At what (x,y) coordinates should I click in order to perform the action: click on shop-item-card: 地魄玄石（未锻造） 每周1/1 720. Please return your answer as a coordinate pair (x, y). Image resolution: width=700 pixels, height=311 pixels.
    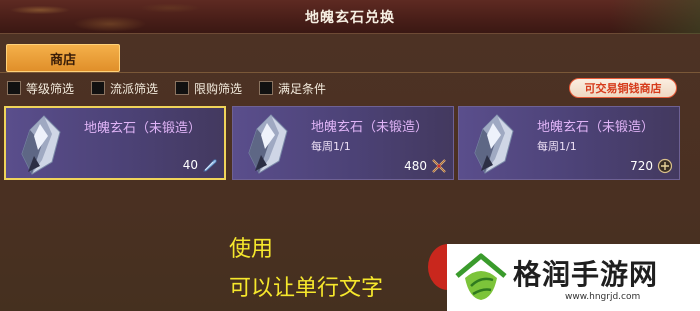
    Looking at the image, I should click on (569, 143).